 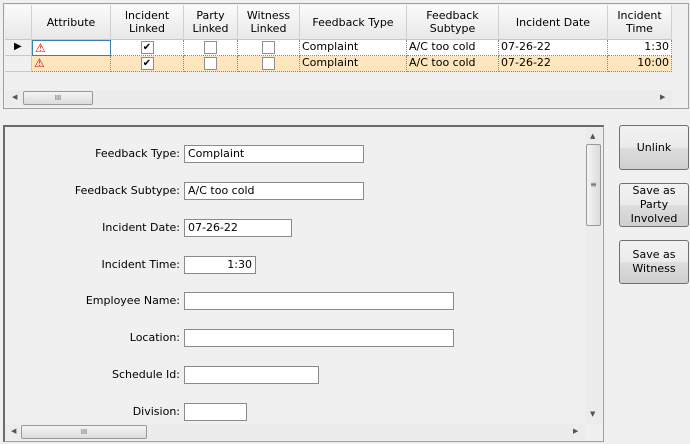 What do you see at coordinates (18, 22) in the screenshot?
I see `row-header-corner` at bounding box center [18, 22].